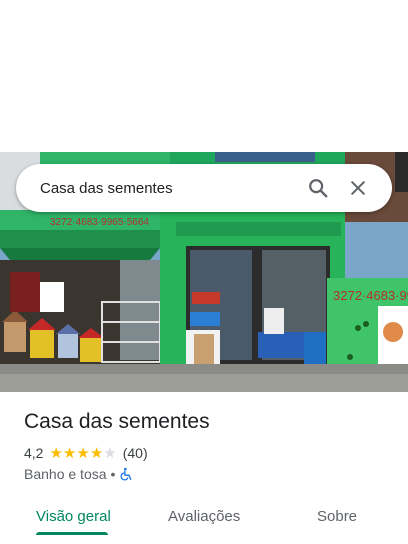 The height and width of the screenshot is (544, 408). I want to click on awning-phone-text: 3272·4683·9965·5664, so click(99, 222).